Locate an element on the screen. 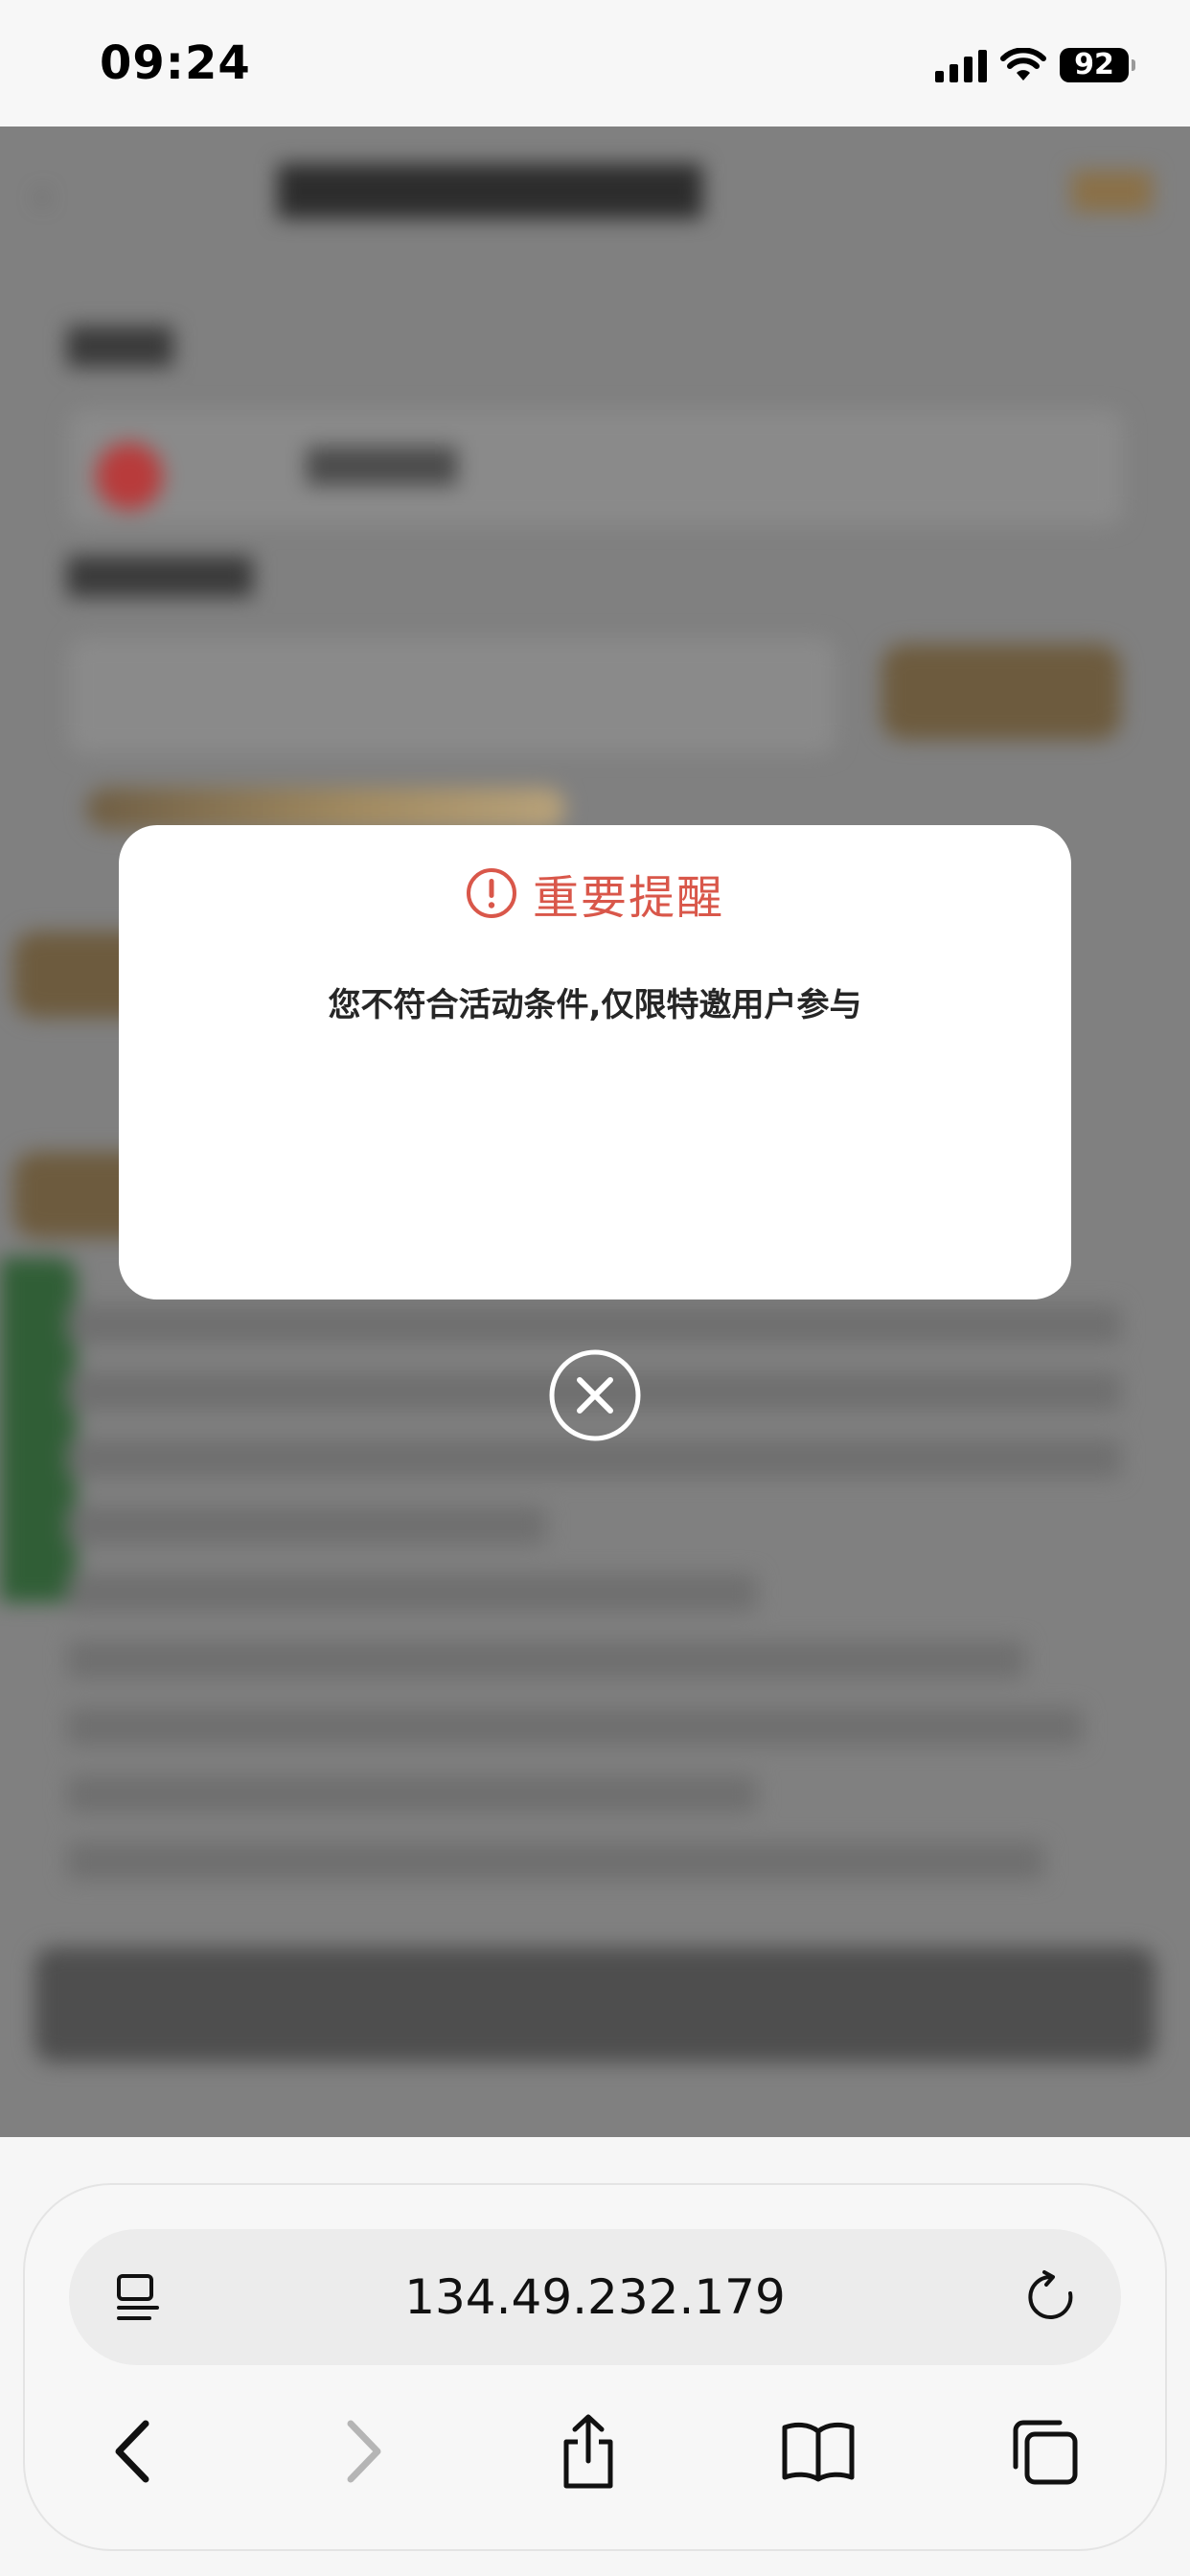 The image size is (1190, 2576). dialog-close-button is located at coordinates (595, 1395).